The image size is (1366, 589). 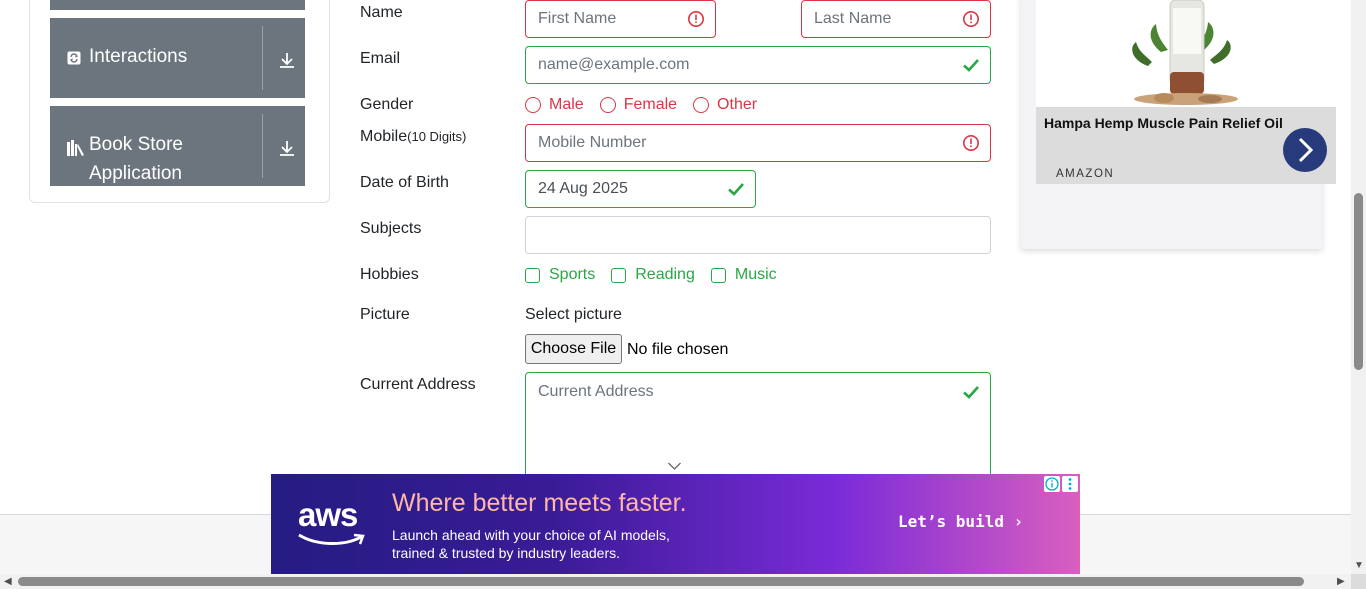 I want to click on vertical-scrollbar-thumb, so click(x=1358, y=281).